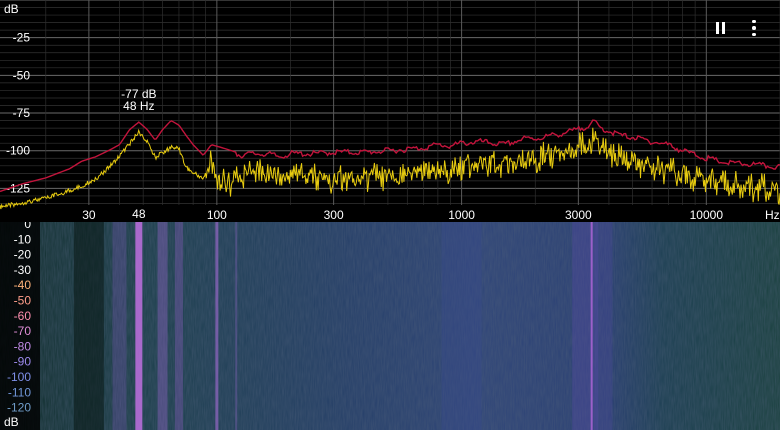  I want to click on pause-button, so click(720, 28).